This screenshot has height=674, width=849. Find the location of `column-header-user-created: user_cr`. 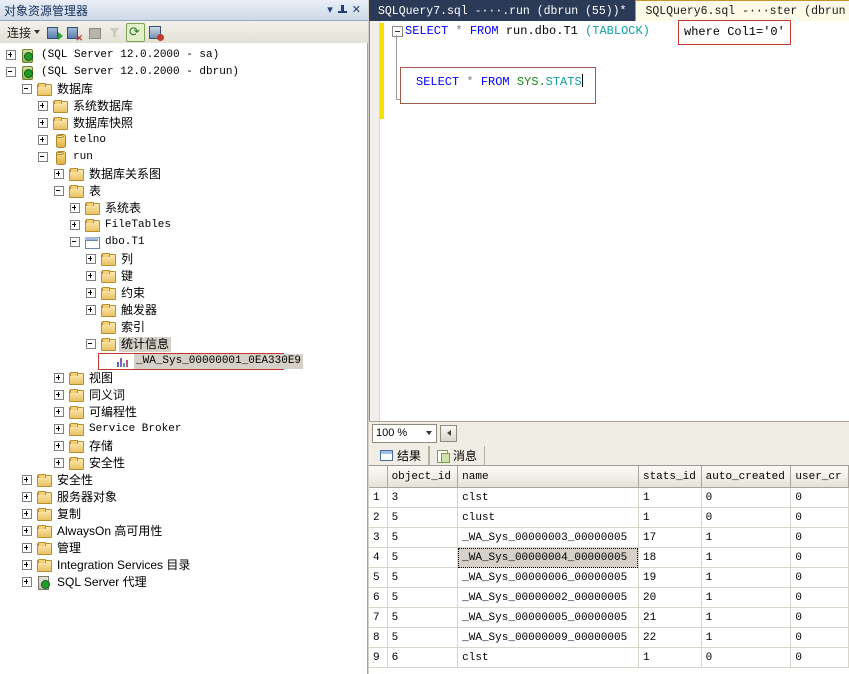

column-header-user-created: user_cr is located at coordinates (819, 477).